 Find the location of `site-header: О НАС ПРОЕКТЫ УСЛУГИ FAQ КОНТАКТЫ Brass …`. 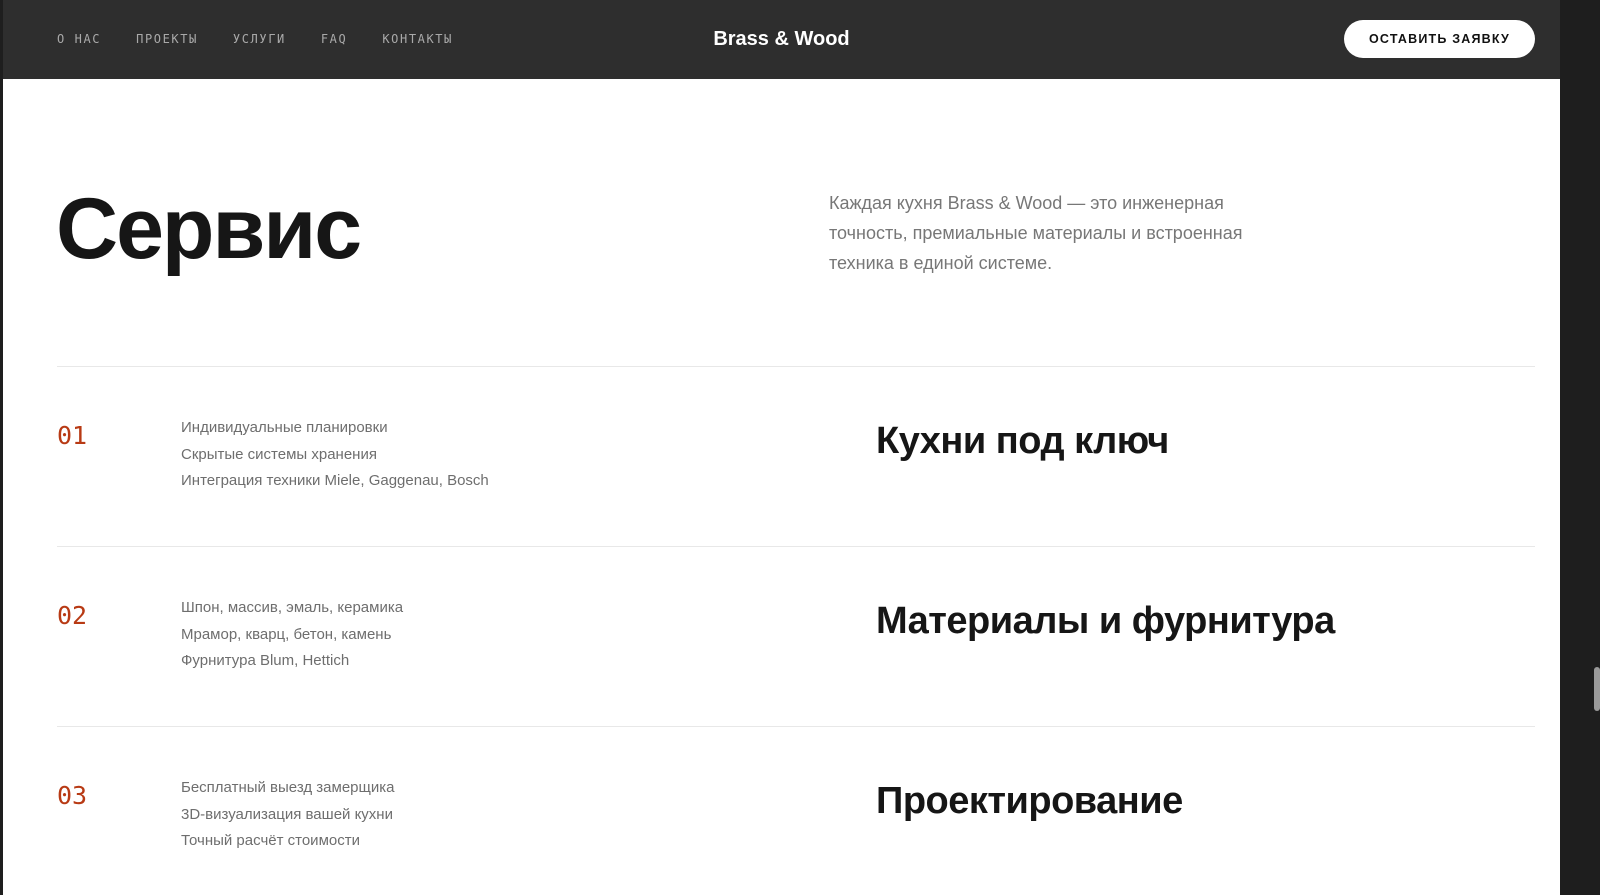

site-header: О НАС ПРОЕКТЫ УСЛУГИ FAQ КОНТАКТЫ Brass … is located at coordinates (781, 39).